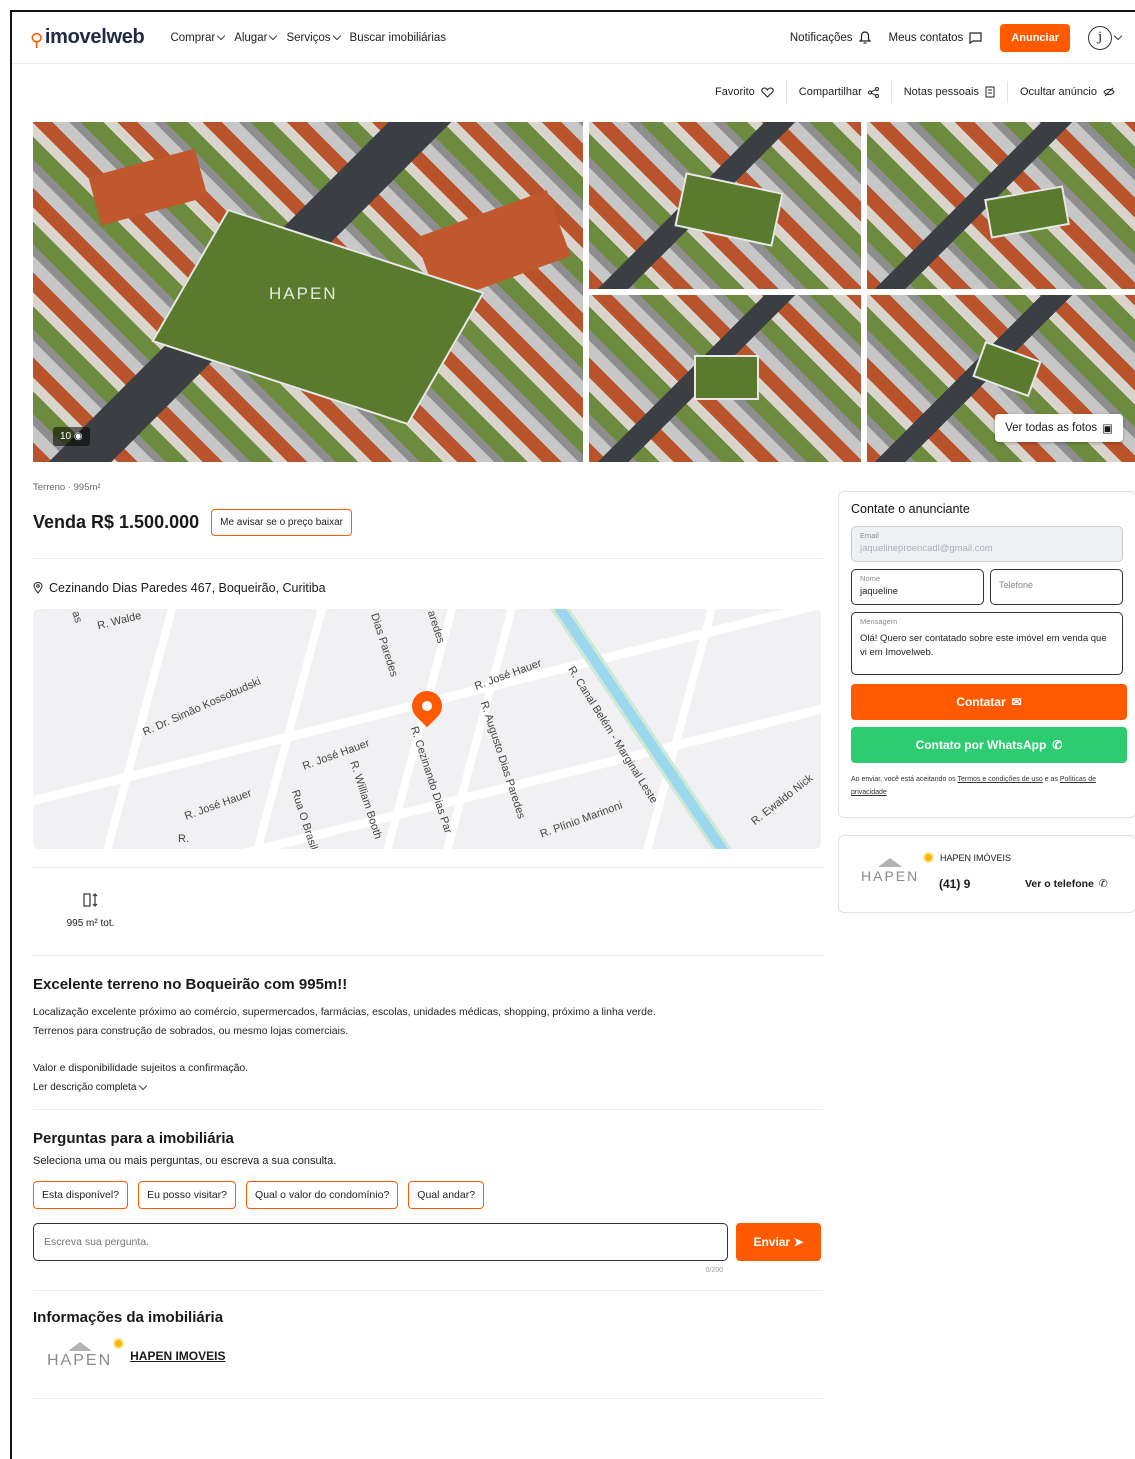  I want to click on legal-text: Ao enviar, você está aceitando os, so click(904, 779).